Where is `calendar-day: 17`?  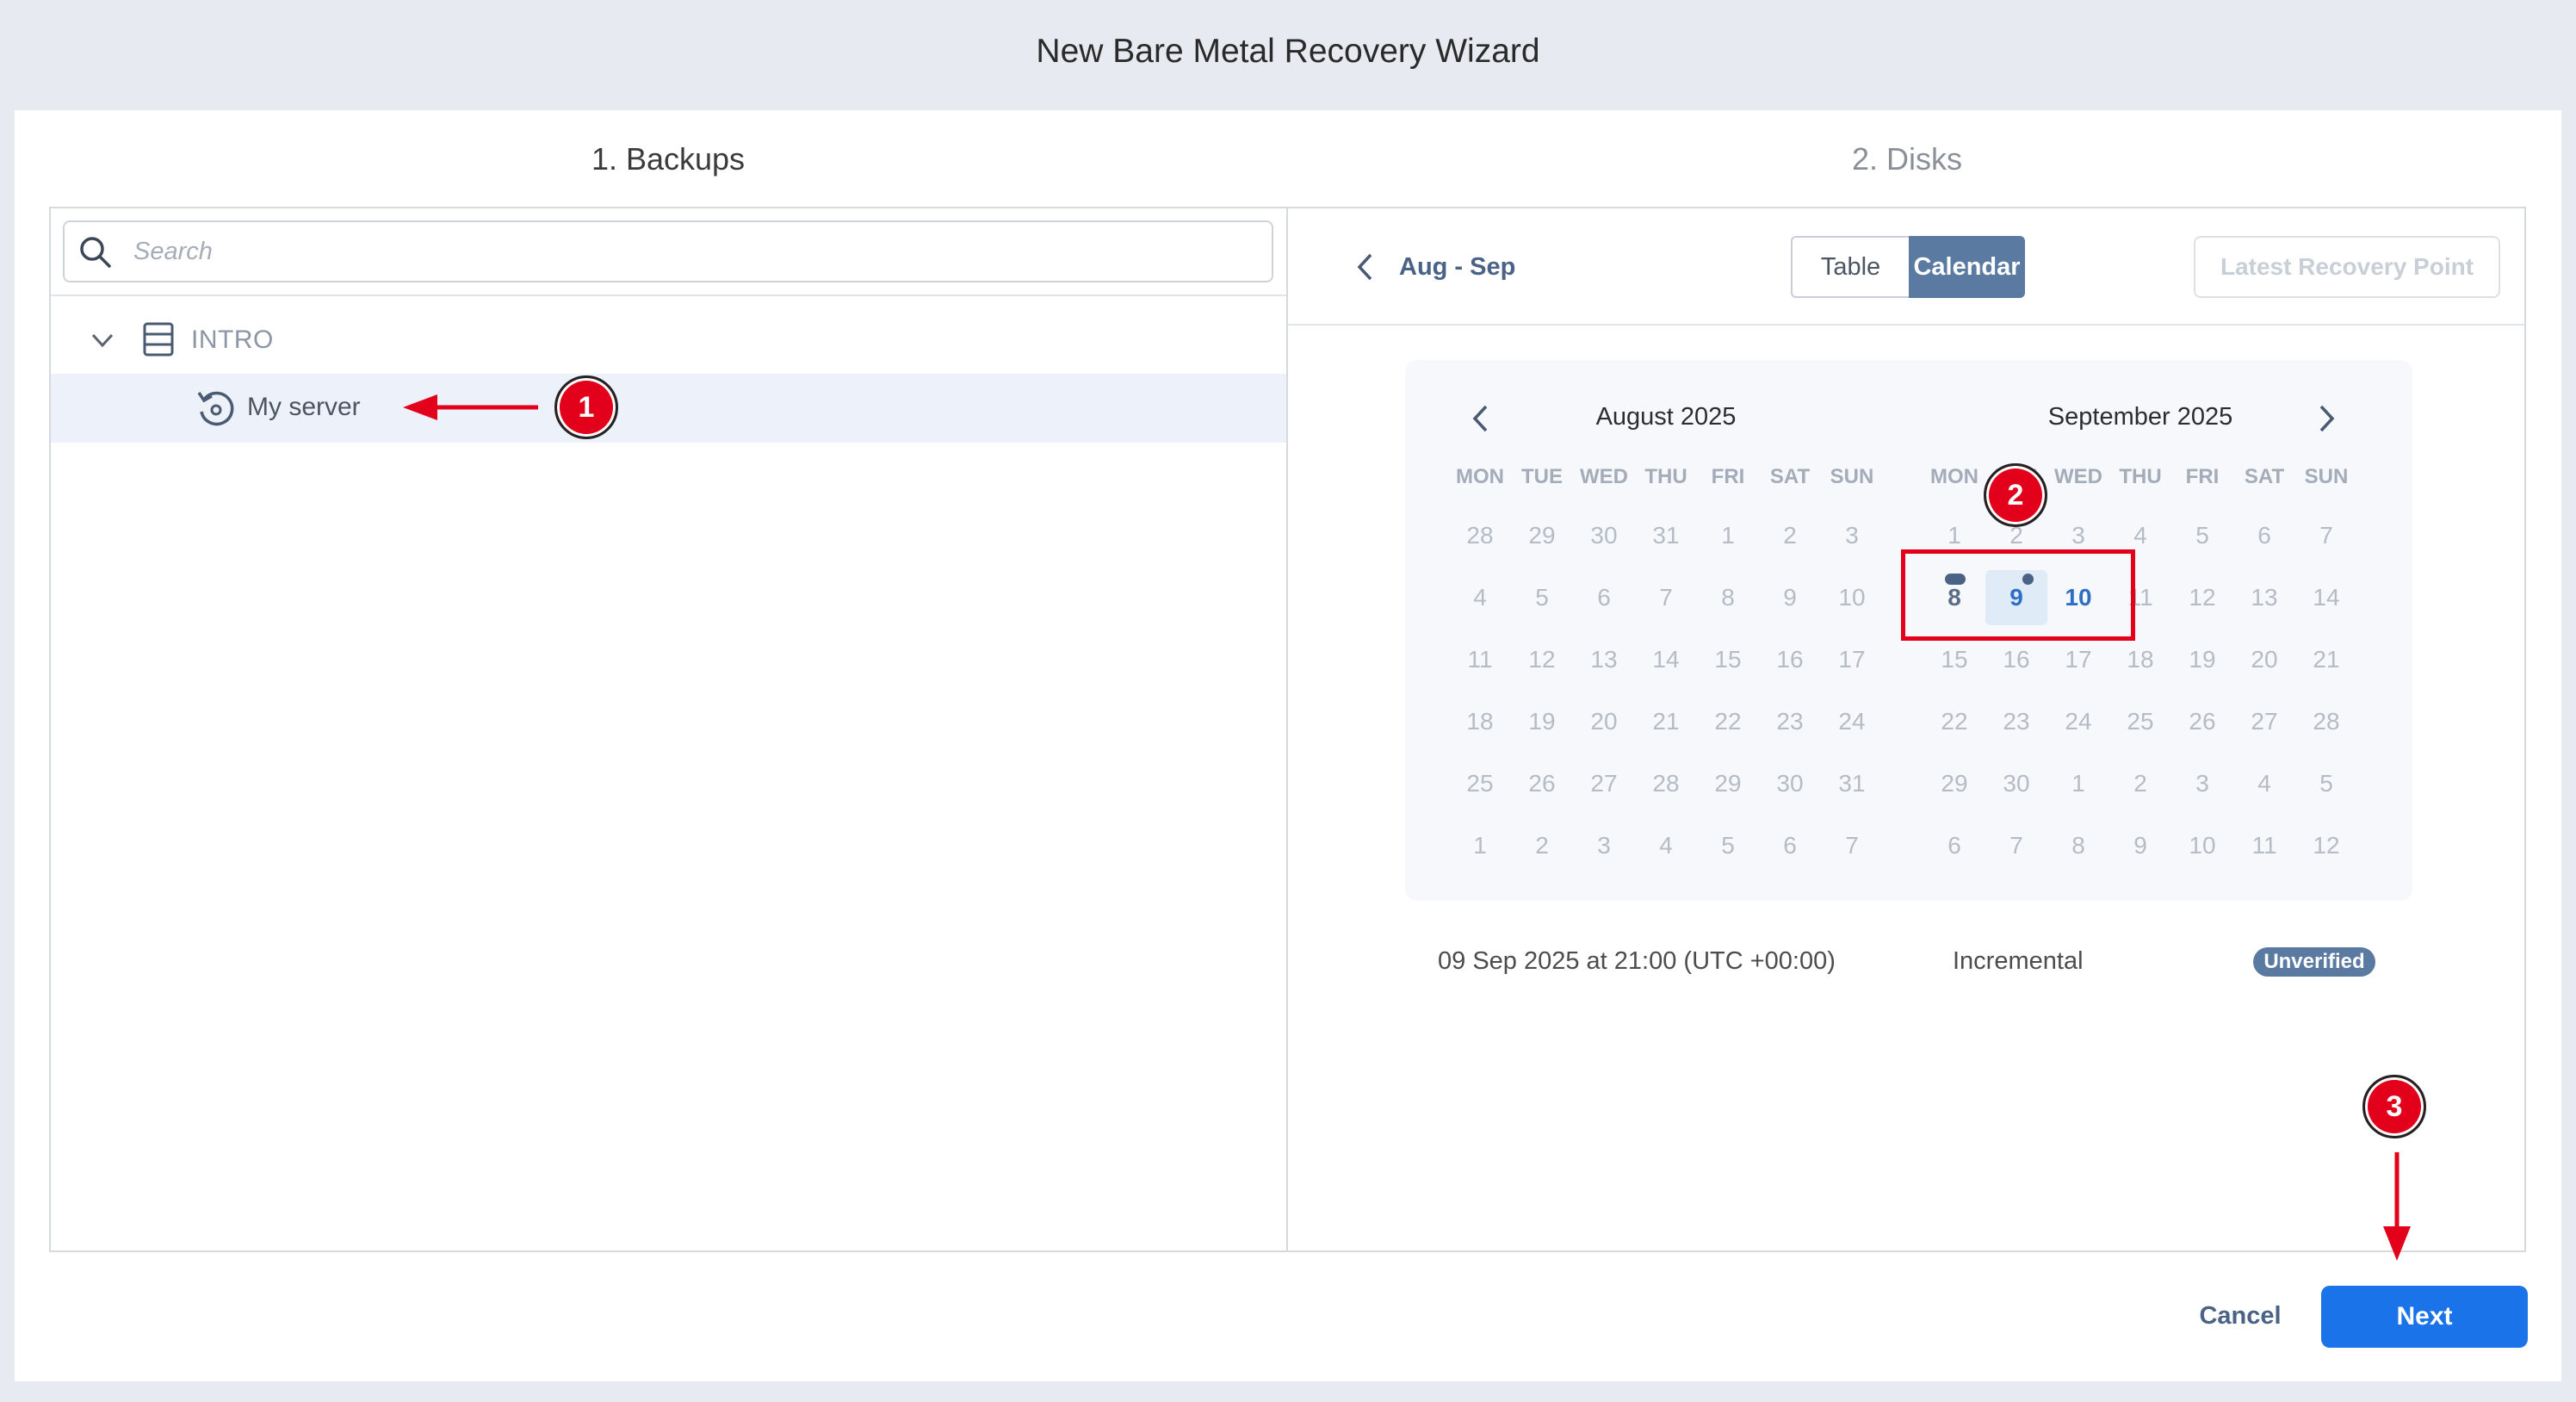 calendar-day: 17 is located at coordinates (1852, 659).